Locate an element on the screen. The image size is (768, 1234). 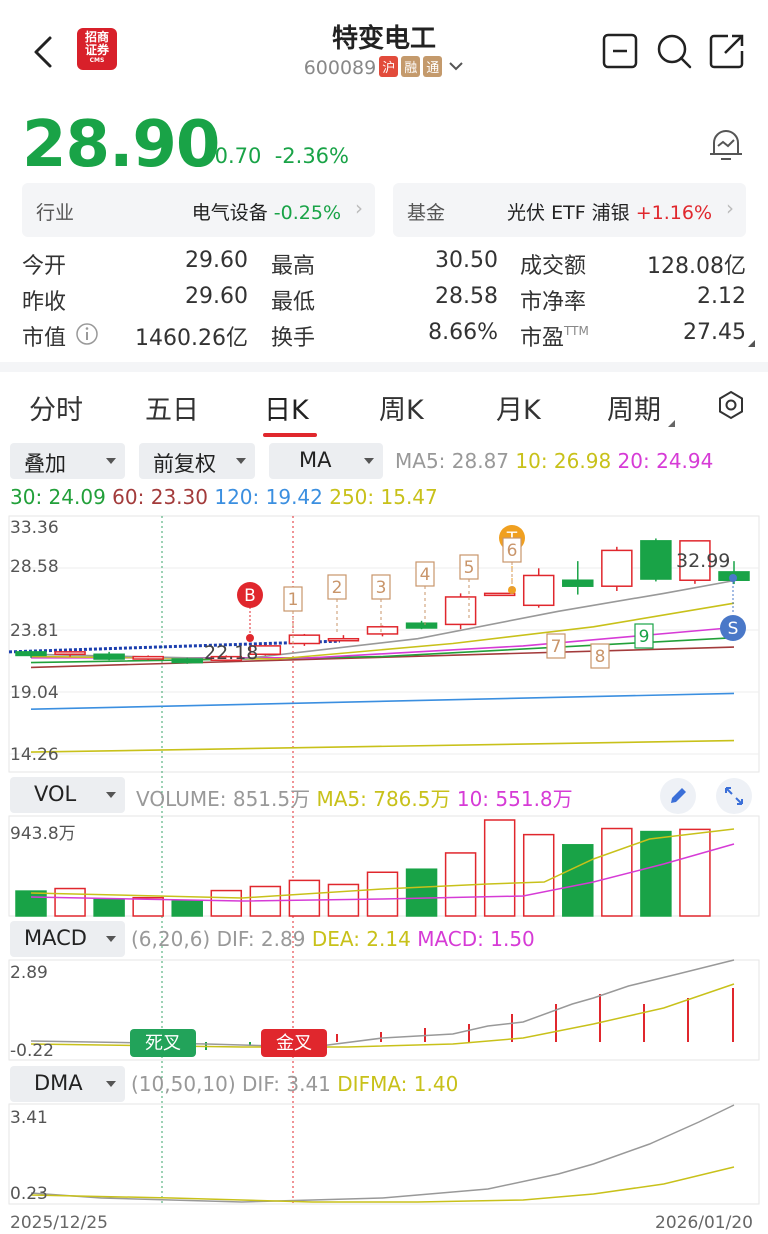
macd-select-label: MACD is located at coordinates (55, 938).